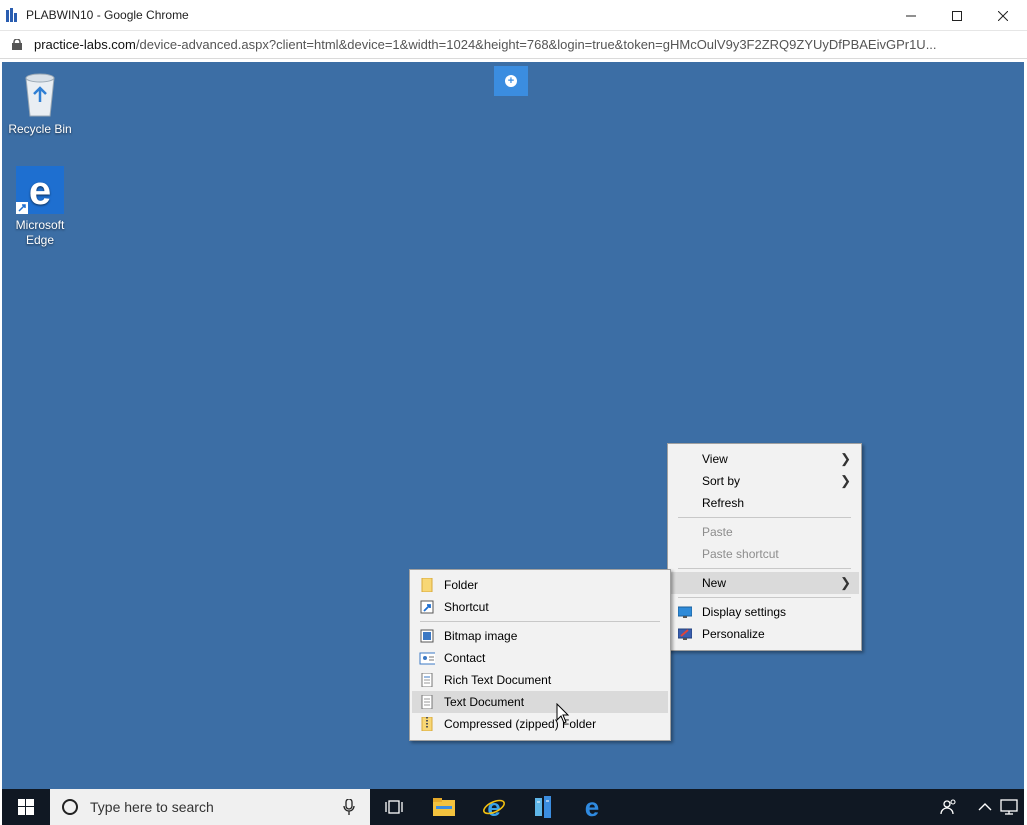 This screenshot has height=825, width=1027. What do you see at coordinates (685, 612) in the screenshot?
I see `display-icon` at bounding box center [685, 612].